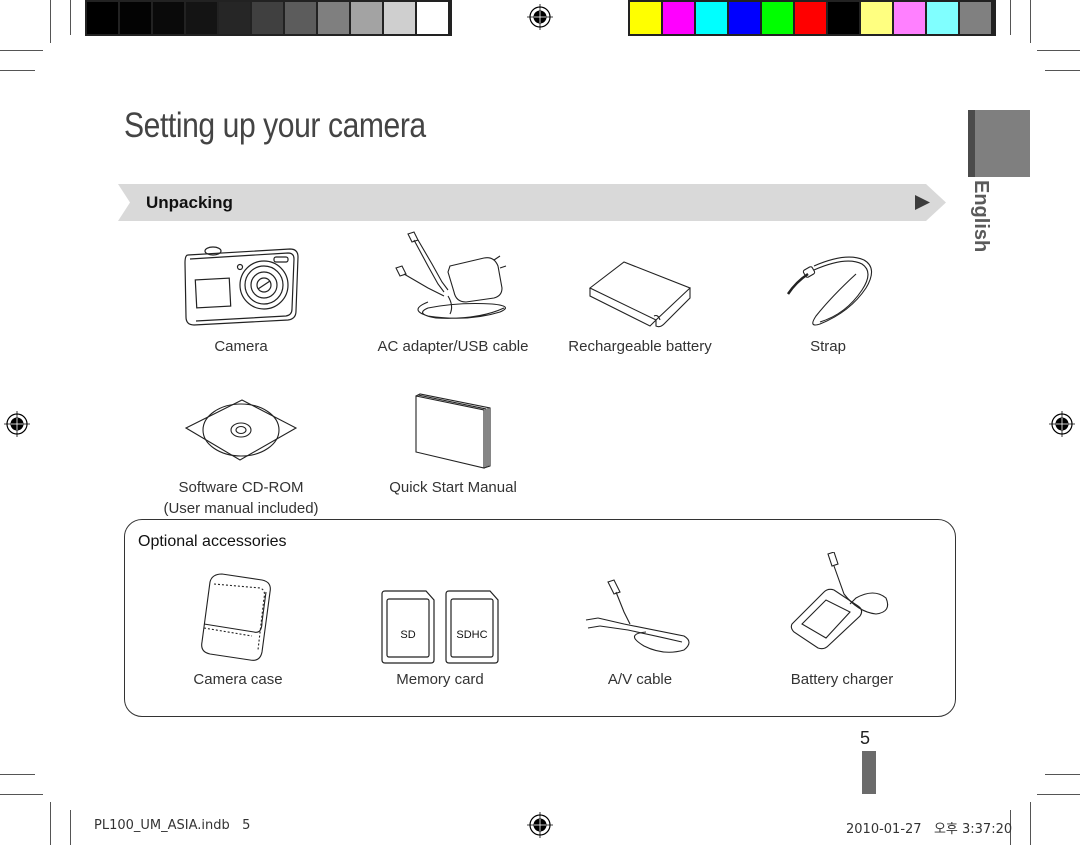 The image size is (1080, 845). I want to click on language-label: English, so click(981, 216).